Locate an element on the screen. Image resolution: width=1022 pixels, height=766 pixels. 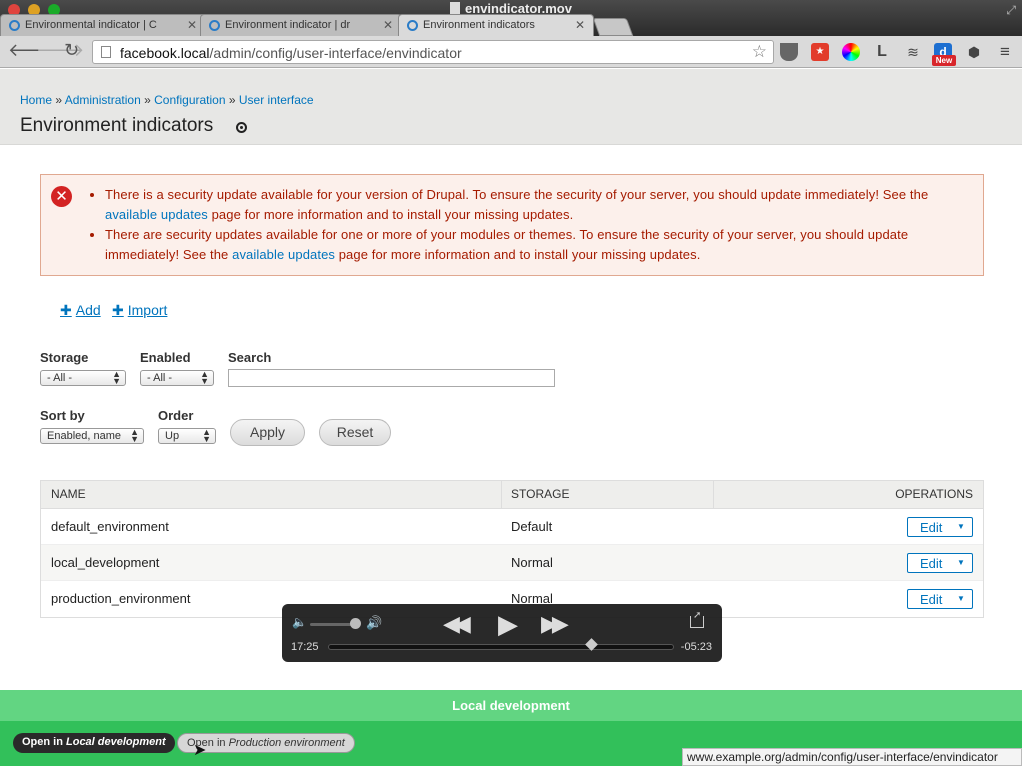
volume-low-icon: 🔈 is located at coordinates (299, 622).